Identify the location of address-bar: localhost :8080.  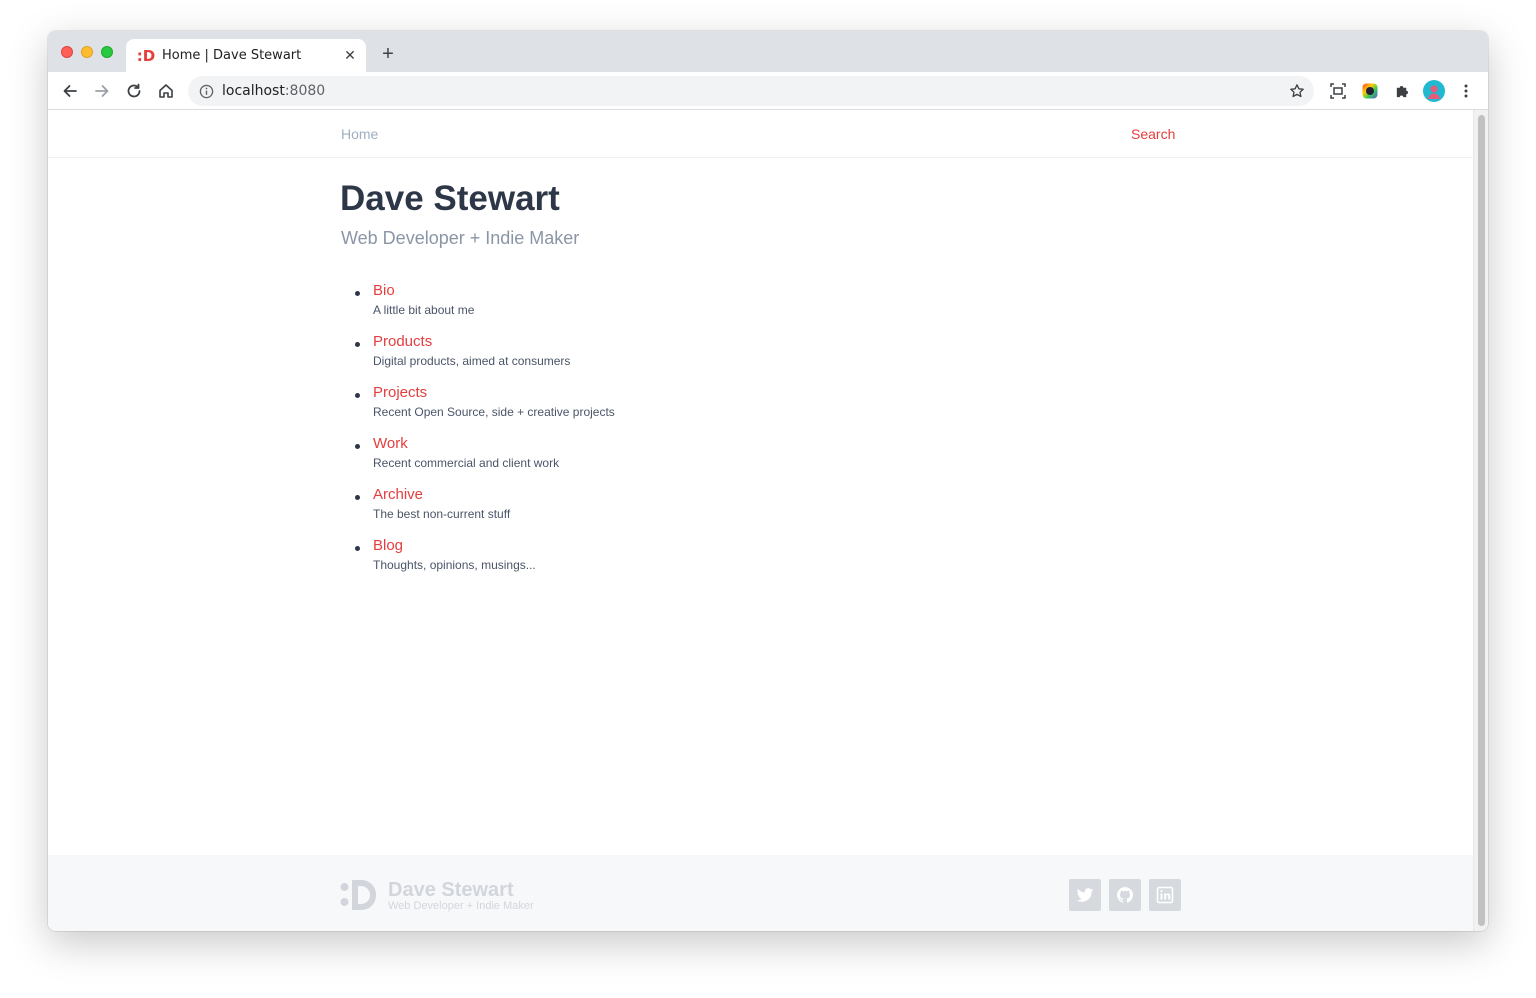
(751, 91).